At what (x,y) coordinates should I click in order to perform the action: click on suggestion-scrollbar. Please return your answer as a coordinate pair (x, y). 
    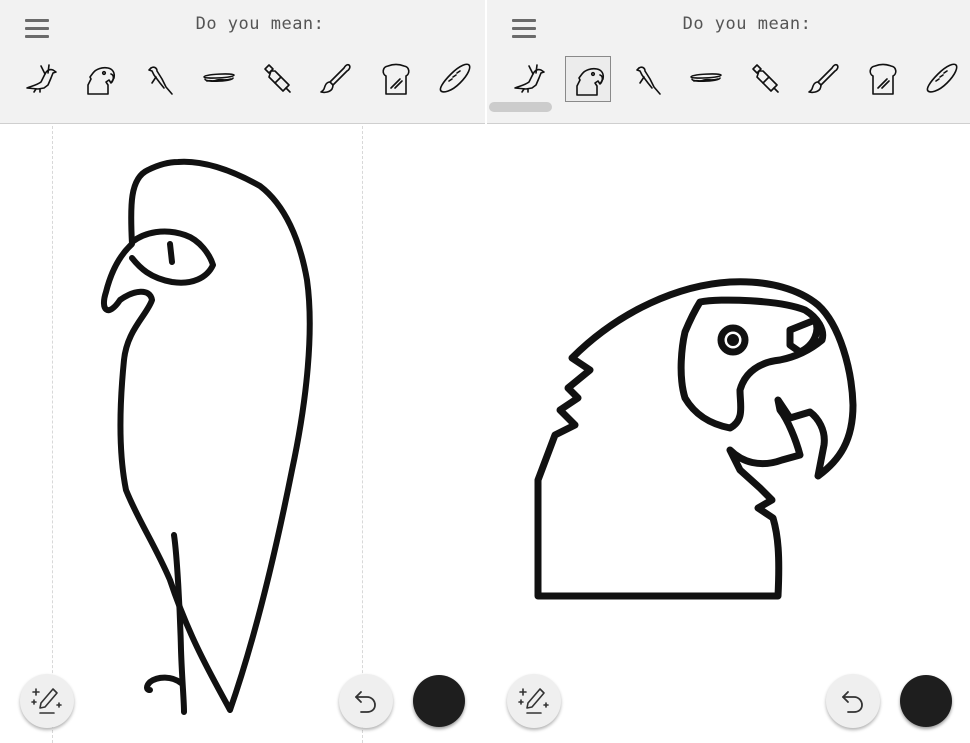
    Looking at the image, I should click on (520, 107).